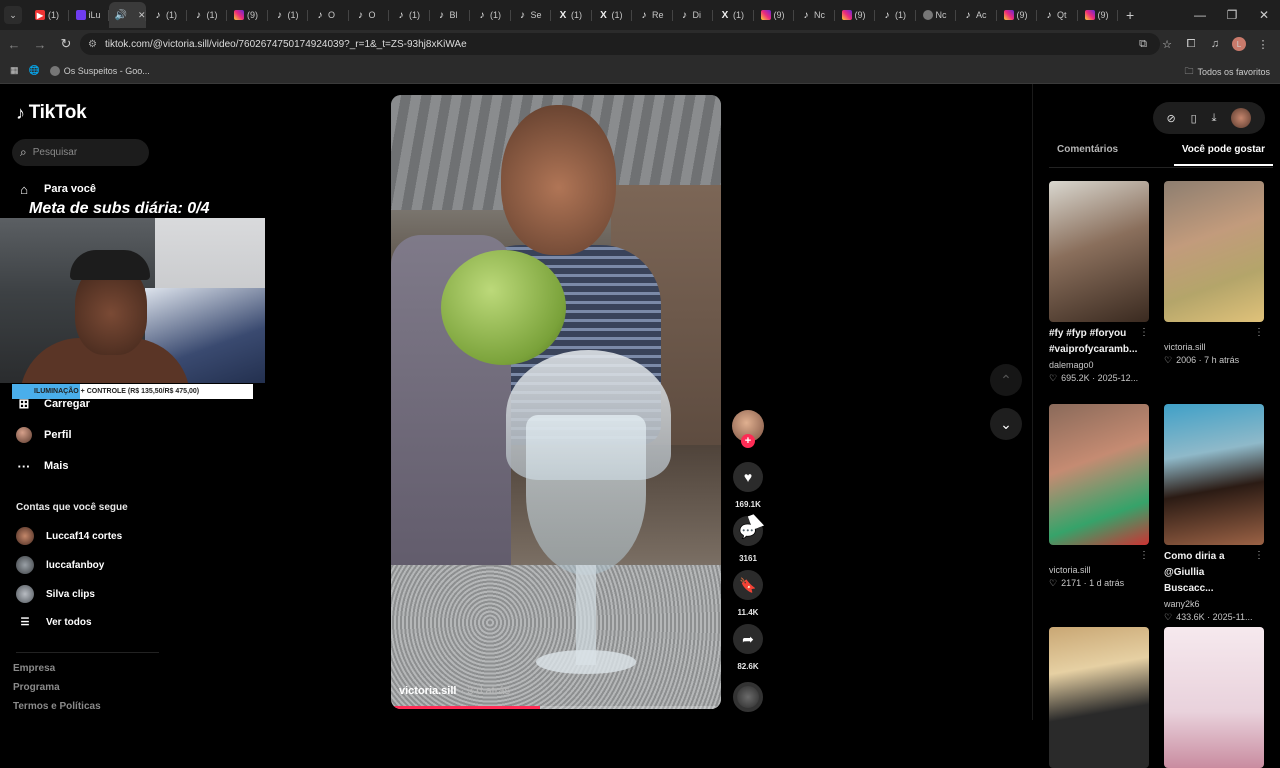 This screenshot has width=1280, height=768. I want to click on browser-tab: ♪ Di, so click(693, 15).